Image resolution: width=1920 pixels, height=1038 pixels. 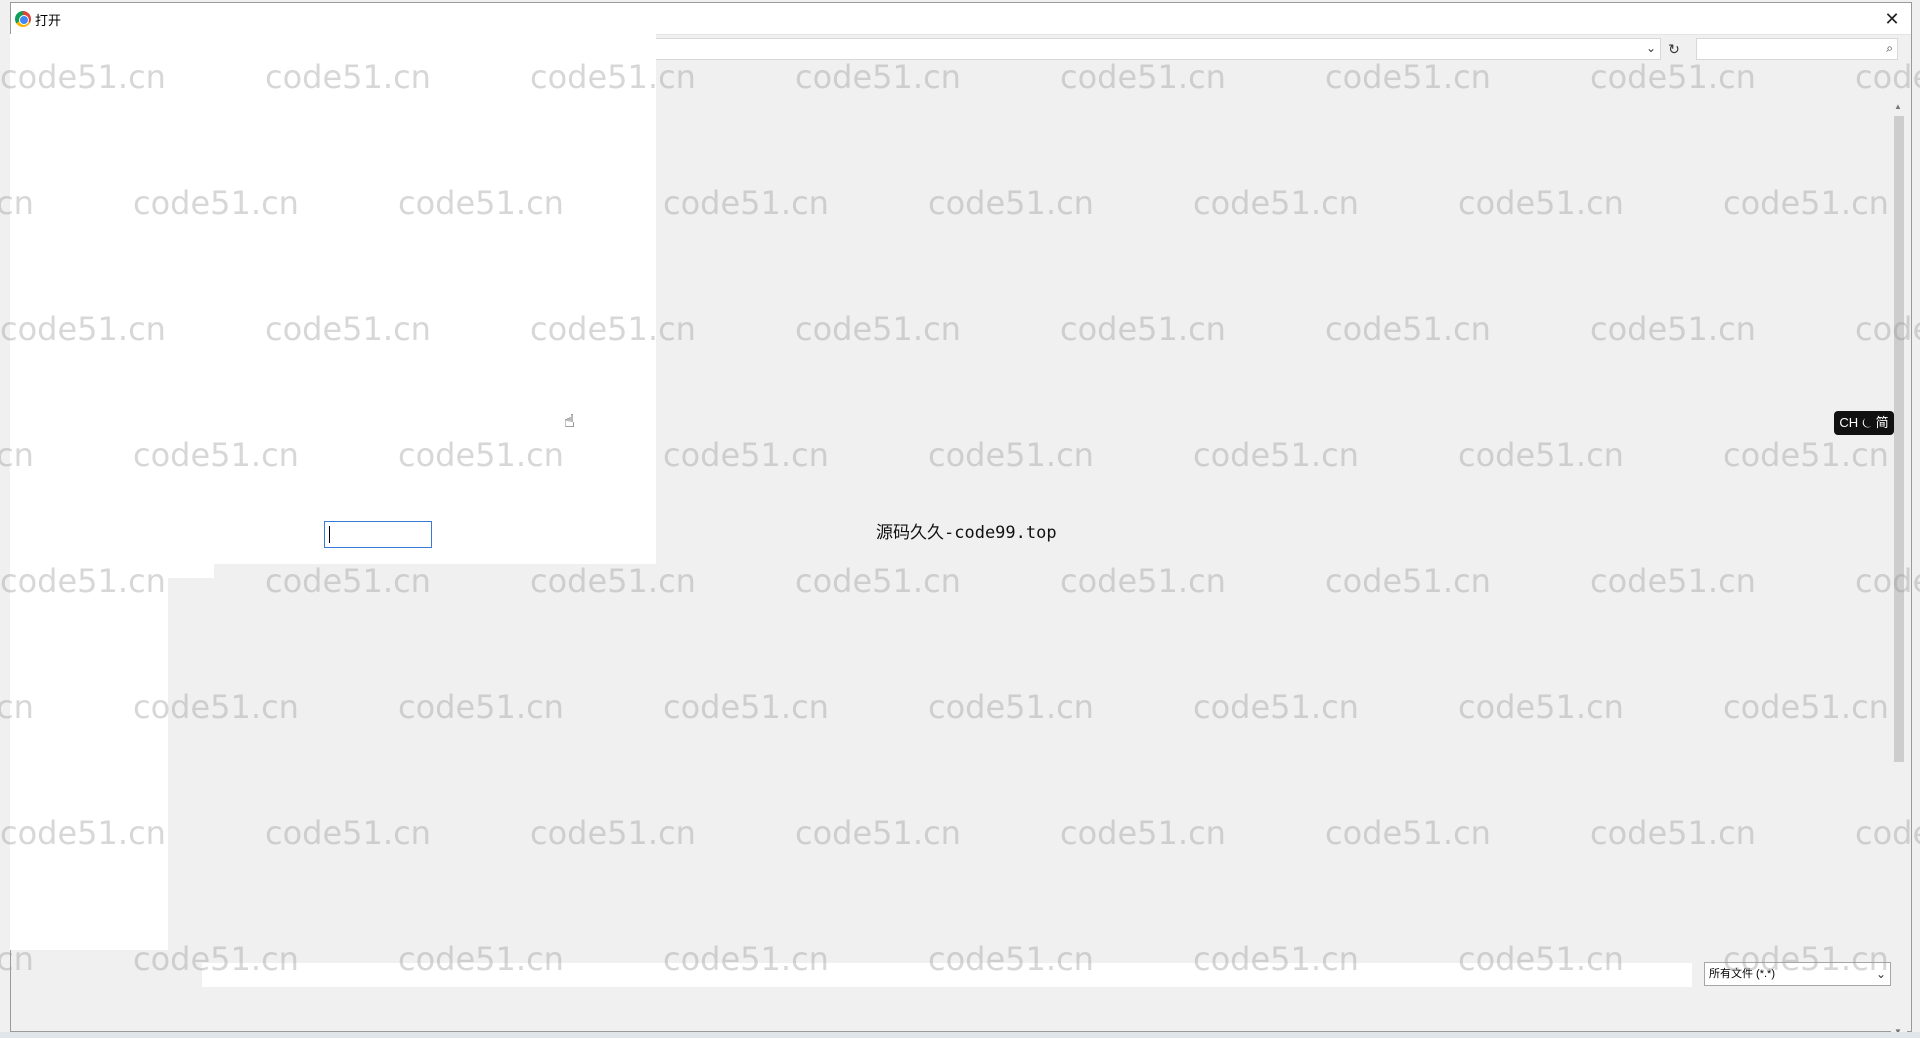 I want to click on file-name-input, so click(x=947, y=975).